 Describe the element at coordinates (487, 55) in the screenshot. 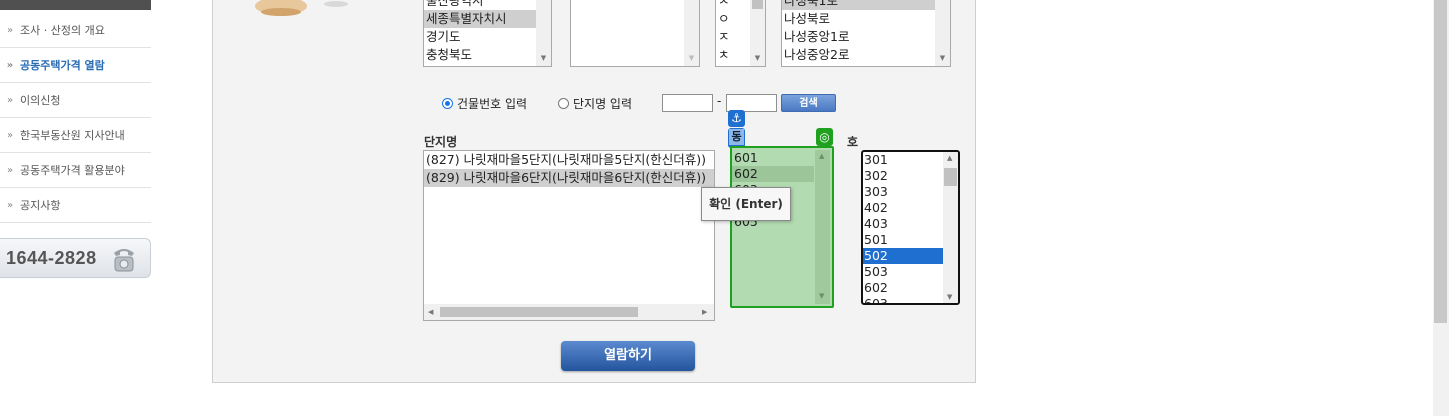

I see `region-option: 충청북도` at that location.